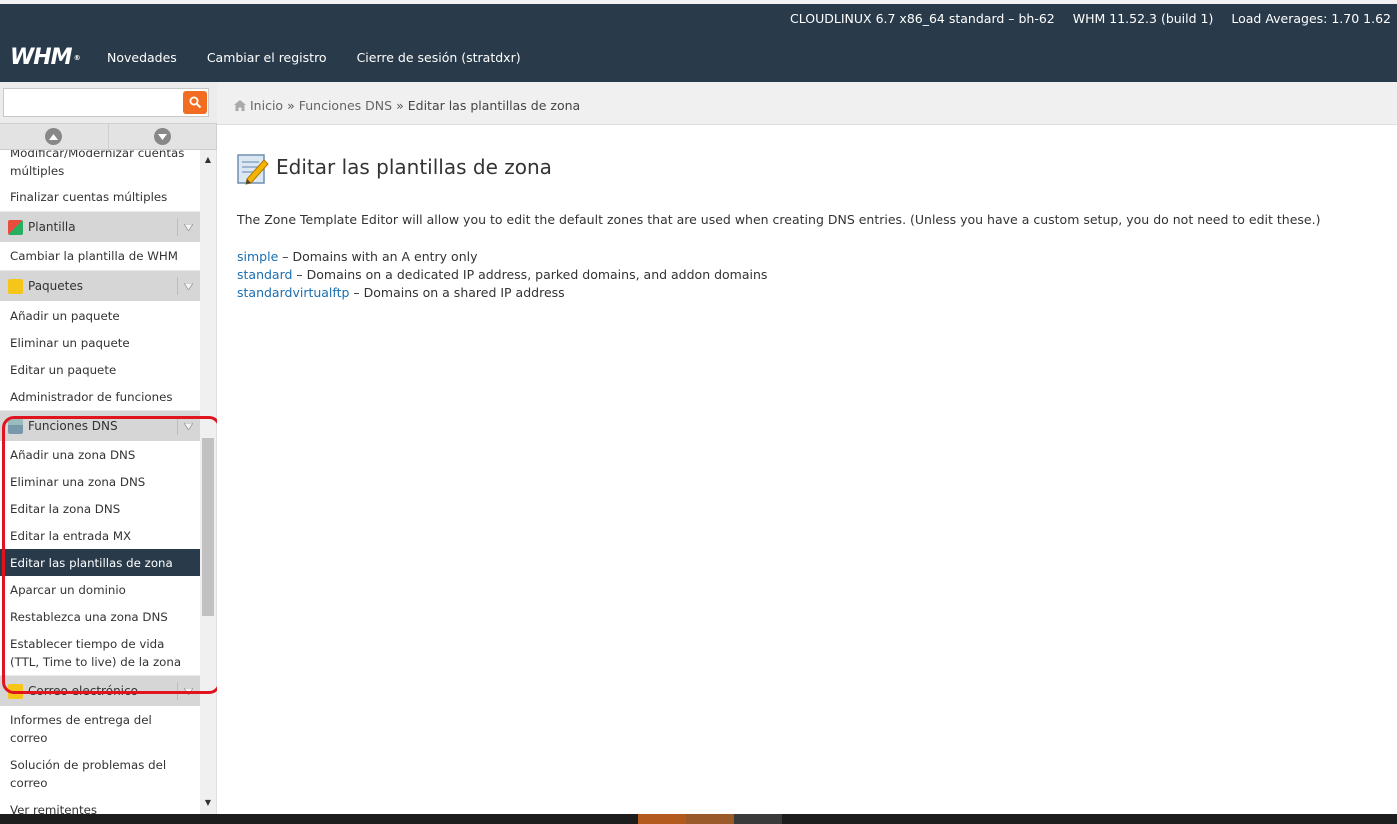 The image size is (1397, 824). I want to click on load-averages: Load Averages: 1.70 1.62, so click(1311, 18).